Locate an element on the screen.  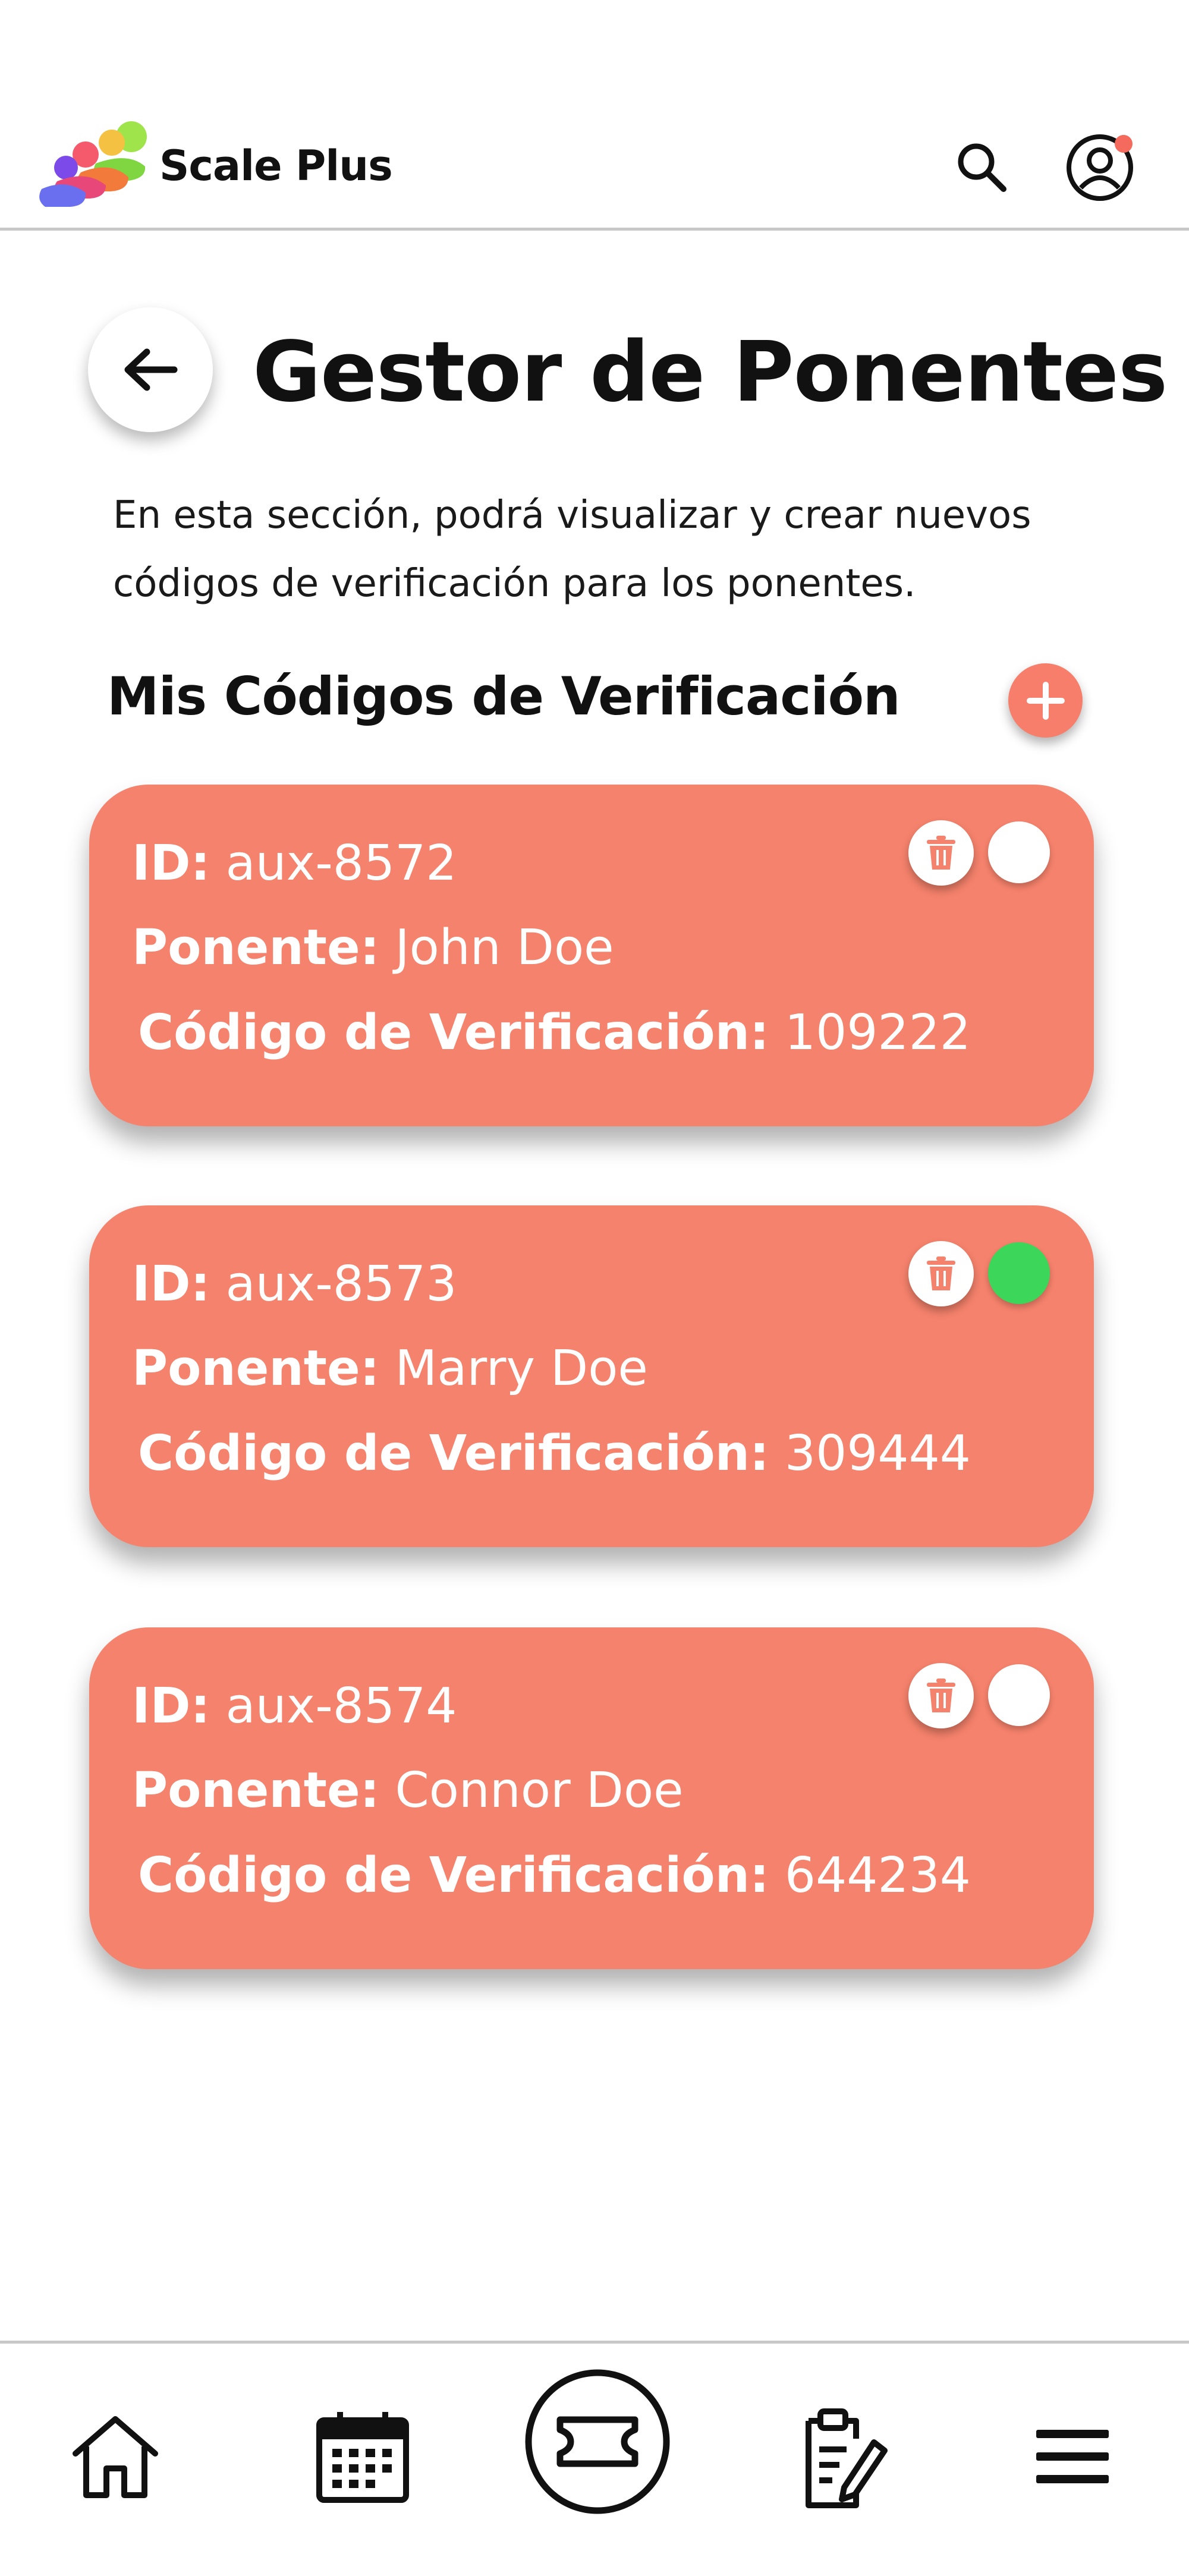
plus-icon is located at coordinates (1045, 700).